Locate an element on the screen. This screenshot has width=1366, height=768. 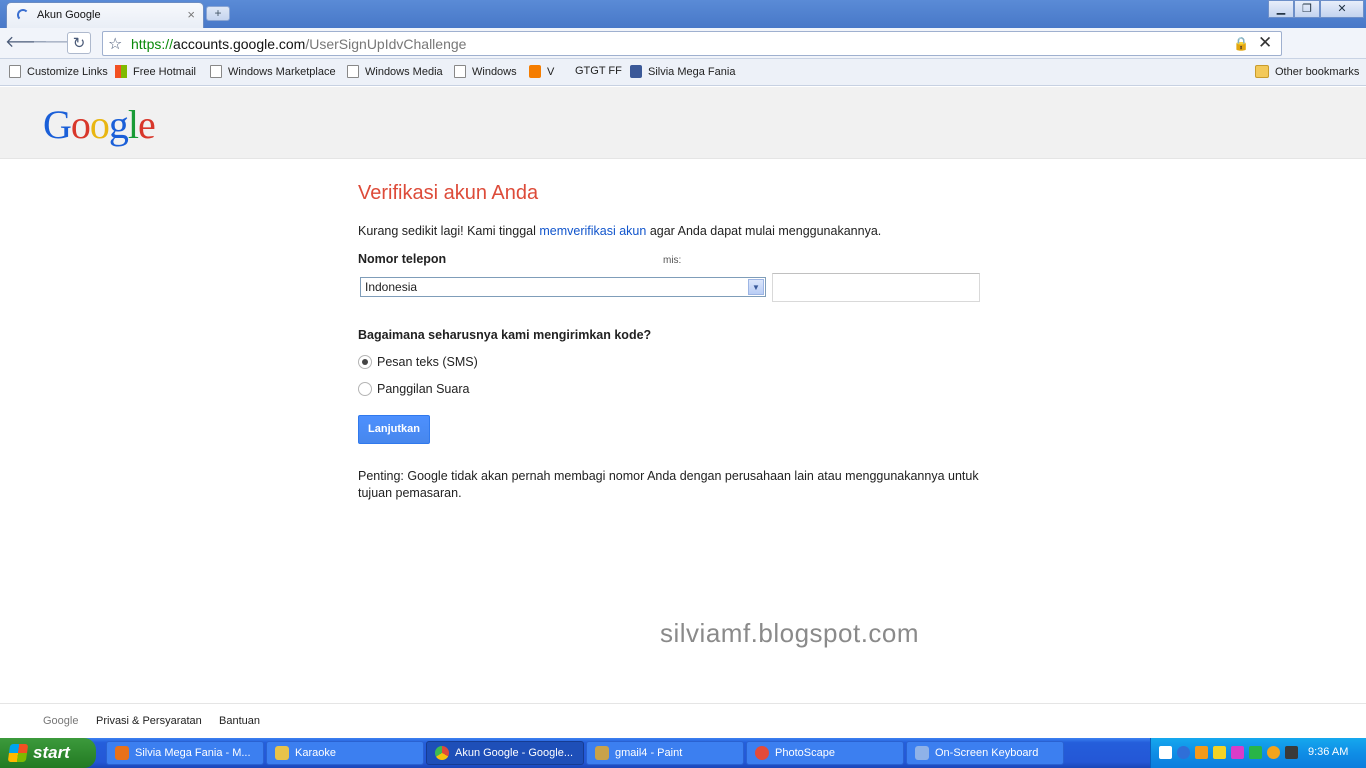
bookmark-label: V is located at coordinates (551, 71).